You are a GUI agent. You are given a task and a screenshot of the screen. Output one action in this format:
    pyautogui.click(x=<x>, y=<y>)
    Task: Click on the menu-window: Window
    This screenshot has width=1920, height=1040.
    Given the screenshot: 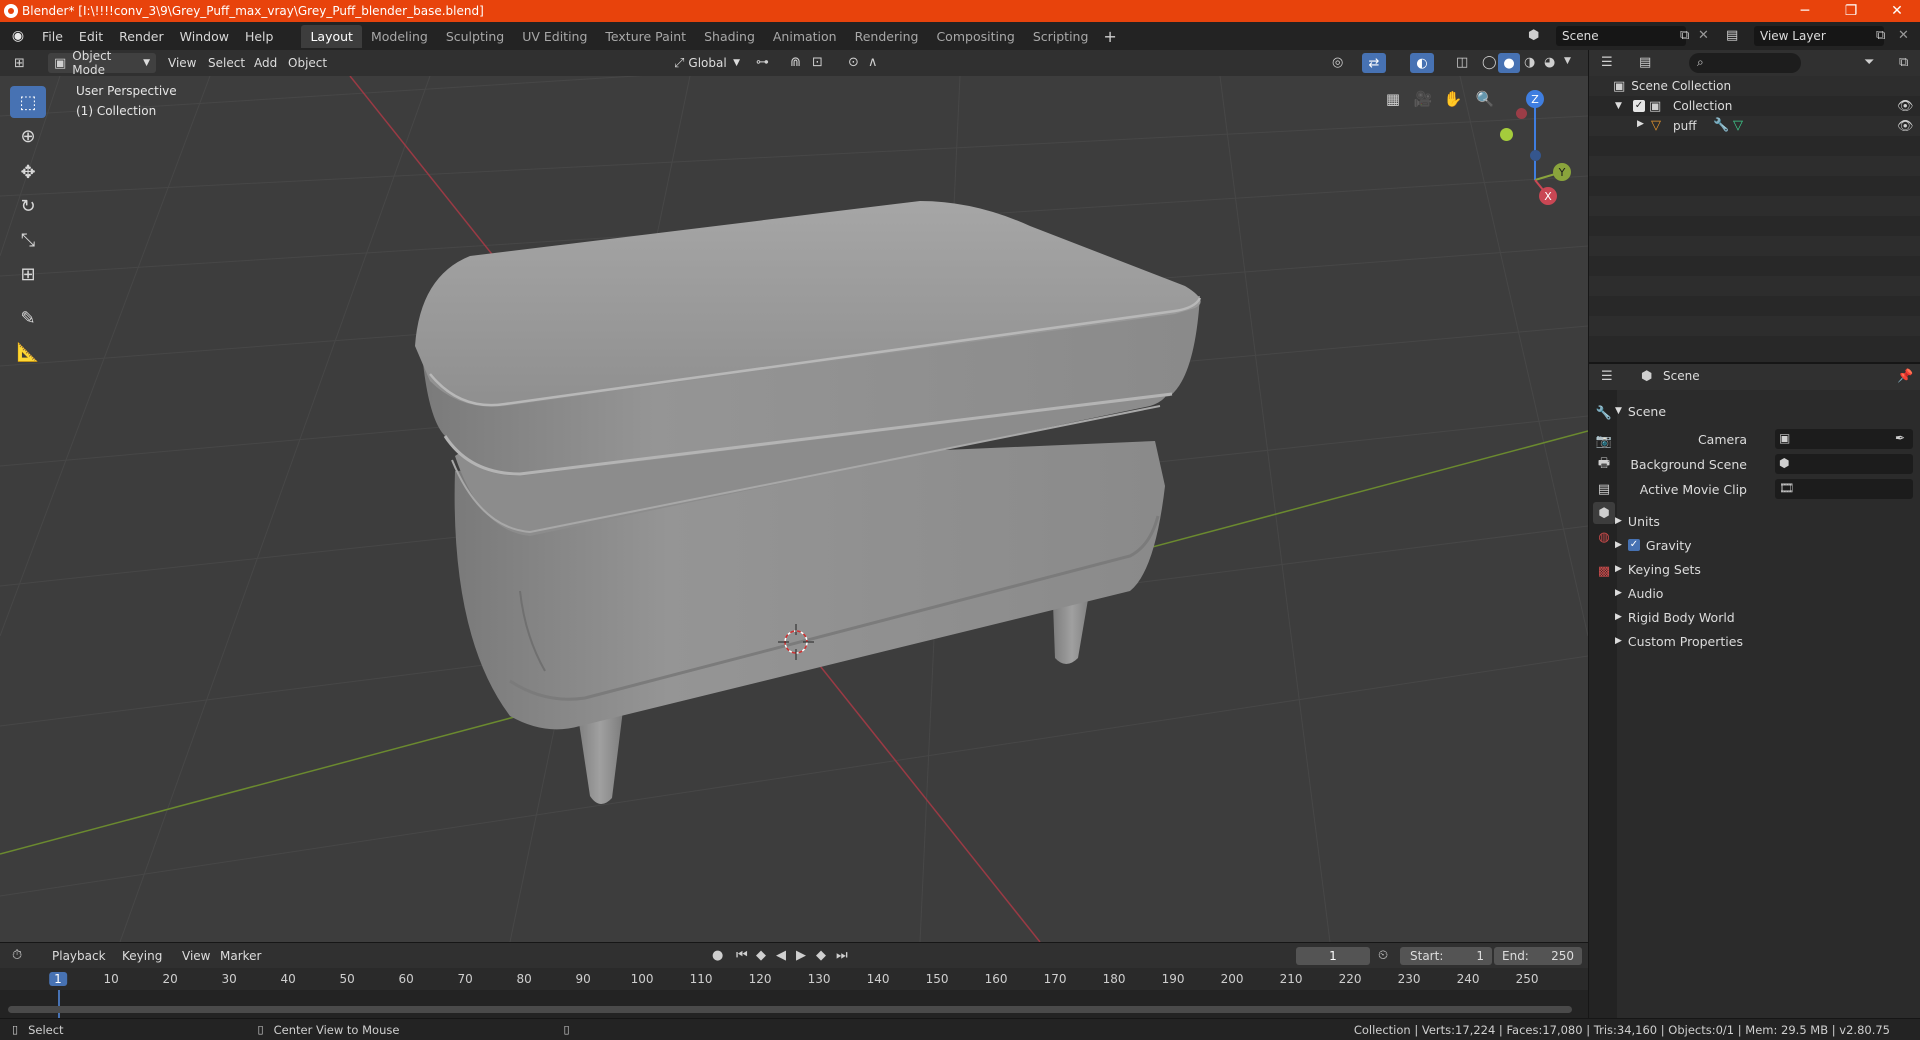 What is the action you would take?
    pyautogui.click(x=204, y=36)
    